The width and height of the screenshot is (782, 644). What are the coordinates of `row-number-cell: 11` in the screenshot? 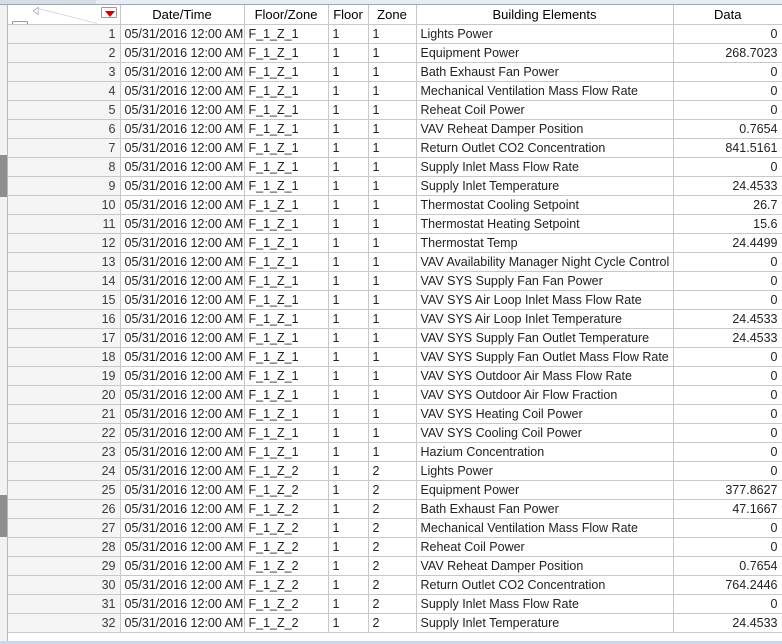 It's located at (64, 224).